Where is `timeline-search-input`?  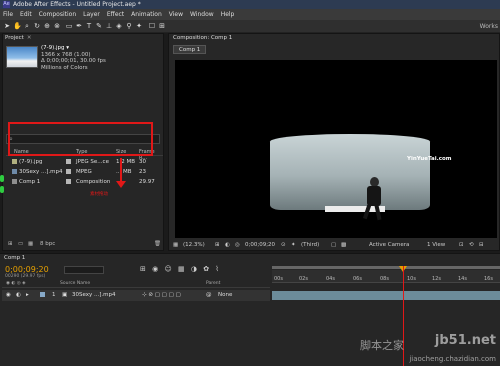
timeline-search-input is located at coordinates (84, 270).